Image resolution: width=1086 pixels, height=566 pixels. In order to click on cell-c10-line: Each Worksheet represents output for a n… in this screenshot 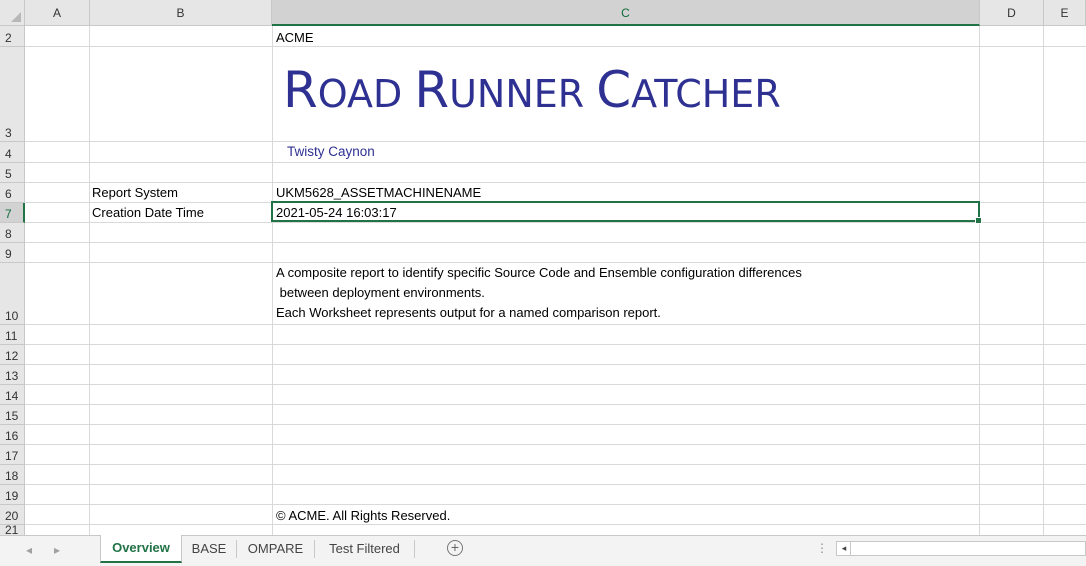, I will do `click(468, 313)`.